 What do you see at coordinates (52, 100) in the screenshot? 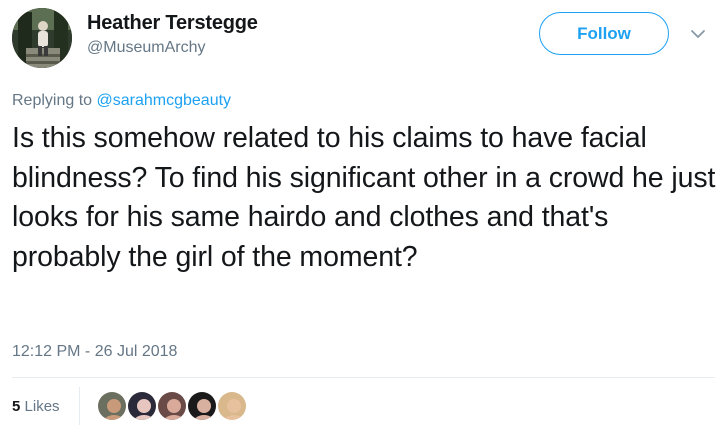
I see `replying-to-label: Replying to` at bounding box center [52, 100].